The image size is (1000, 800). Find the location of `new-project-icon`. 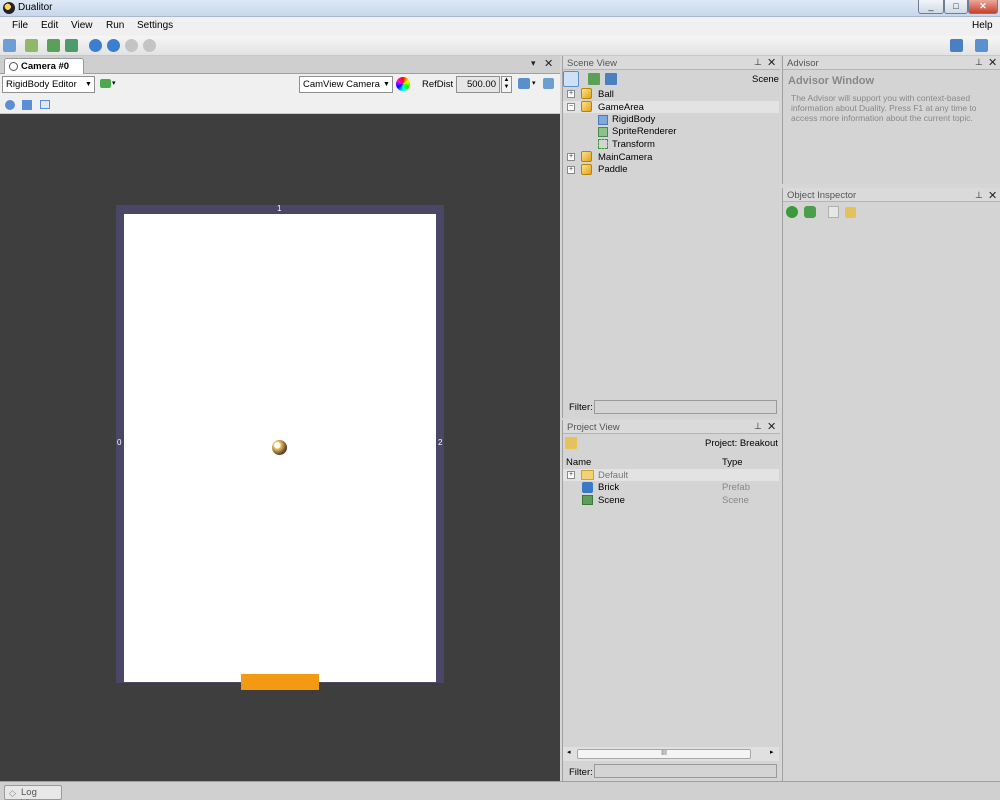

new-project-icon is located at coordinates (9, 45).